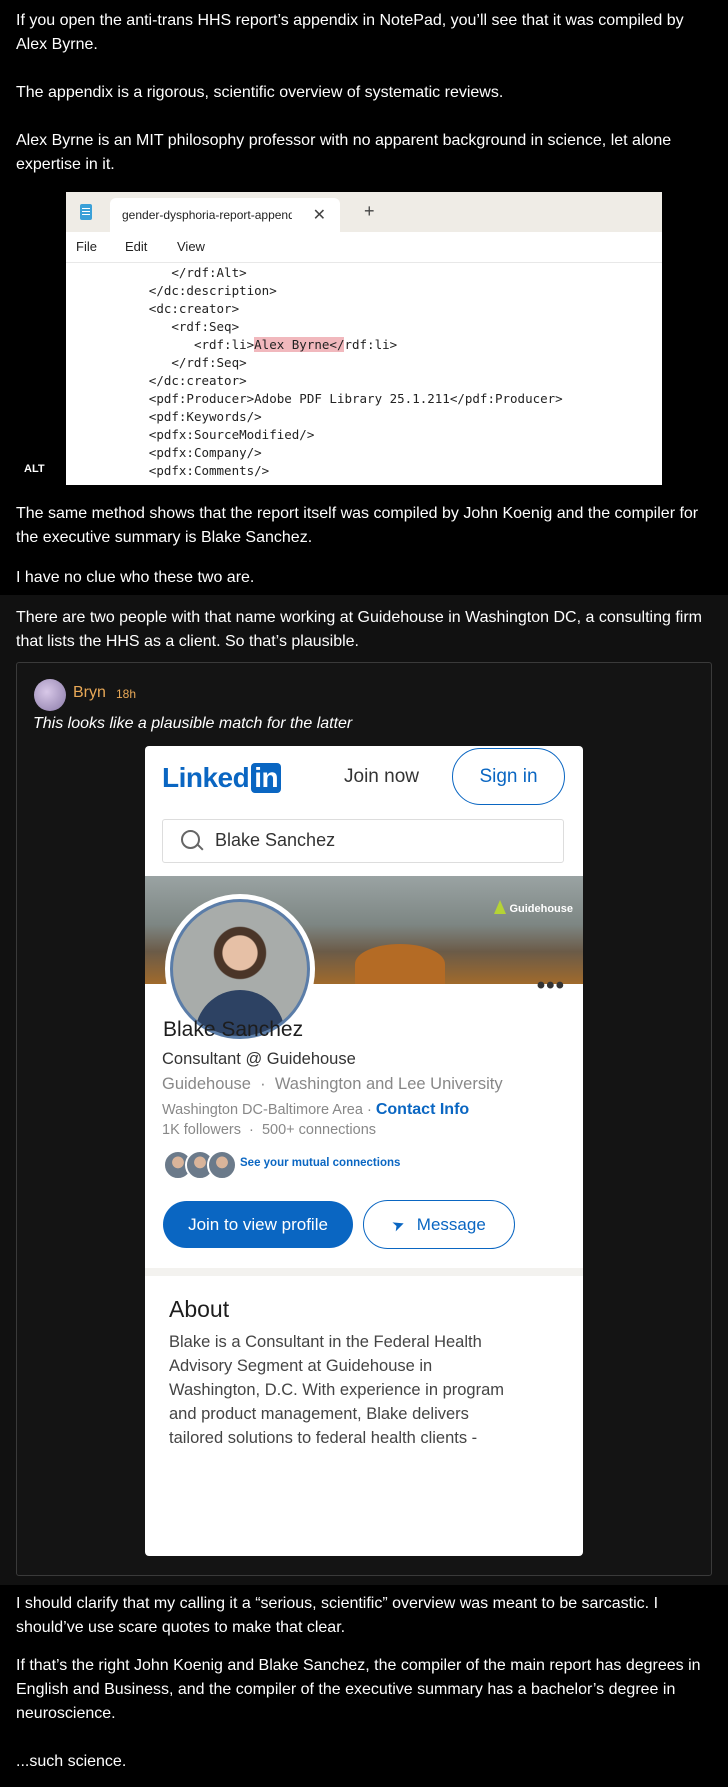 This screenshot has width=728, height=1787. I want to click on code-text: rdf:li>, so click(371, 344).